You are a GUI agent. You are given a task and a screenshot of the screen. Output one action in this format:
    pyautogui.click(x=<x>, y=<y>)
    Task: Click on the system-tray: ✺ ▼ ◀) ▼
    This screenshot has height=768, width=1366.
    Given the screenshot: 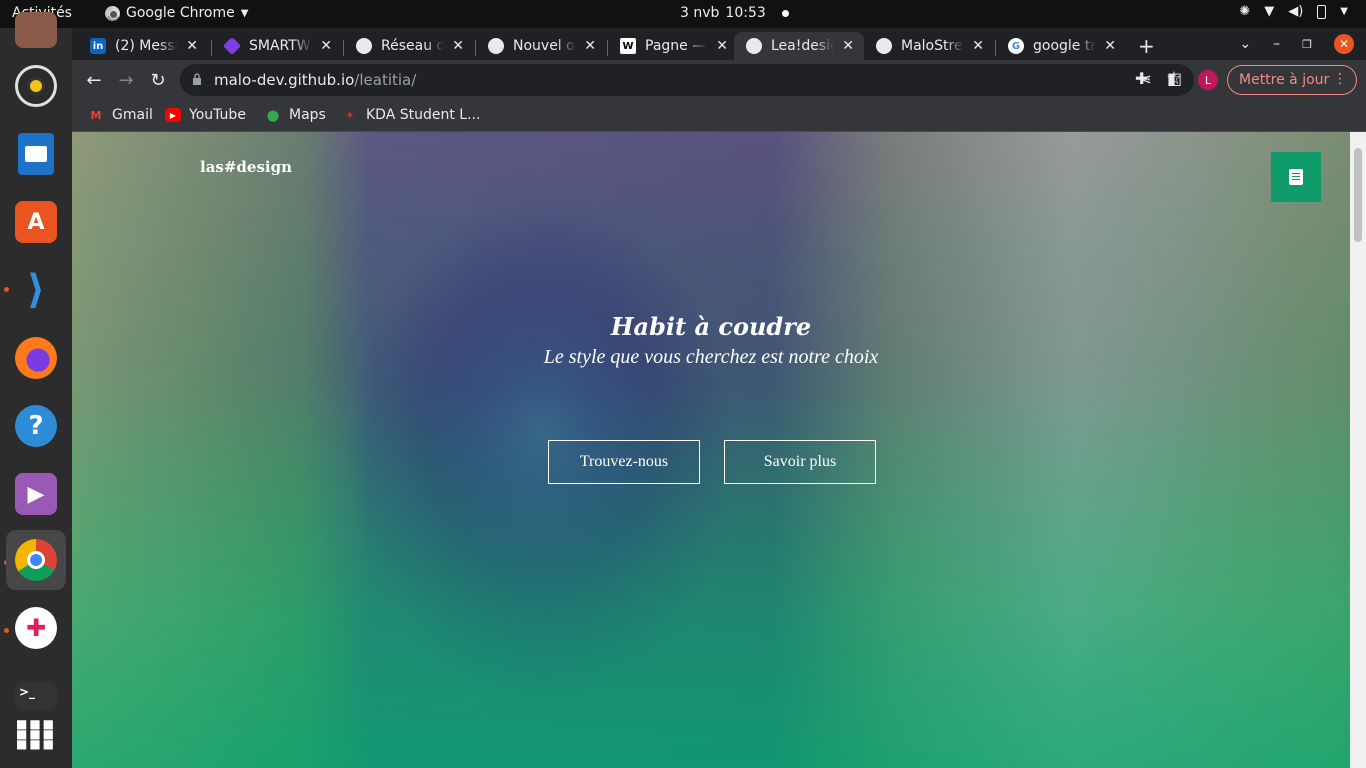 What is the action you would take?
    pyautogui.click(x=1293, y=11)
    